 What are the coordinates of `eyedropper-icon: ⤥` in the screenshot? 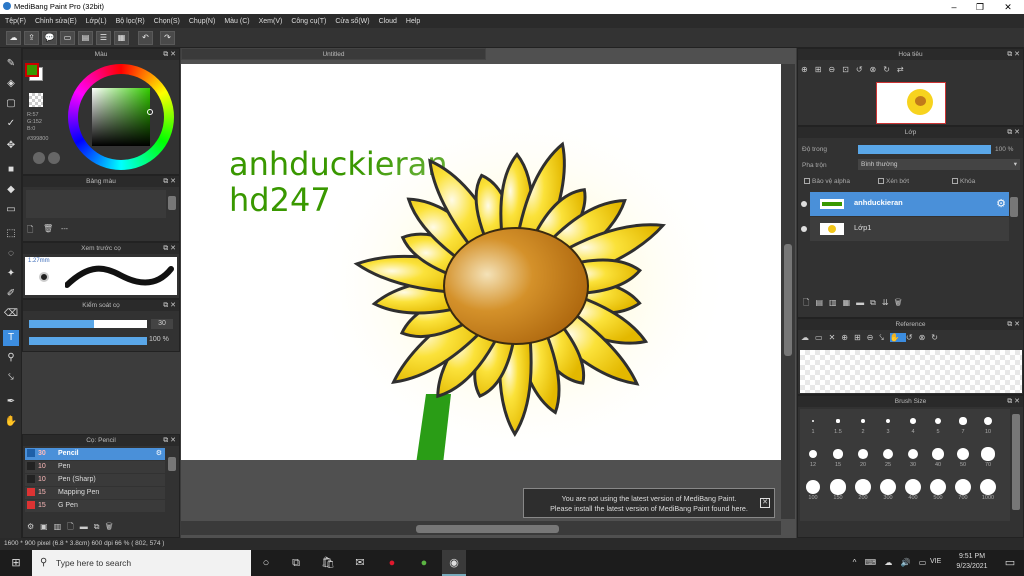 It's located at (11, 378).